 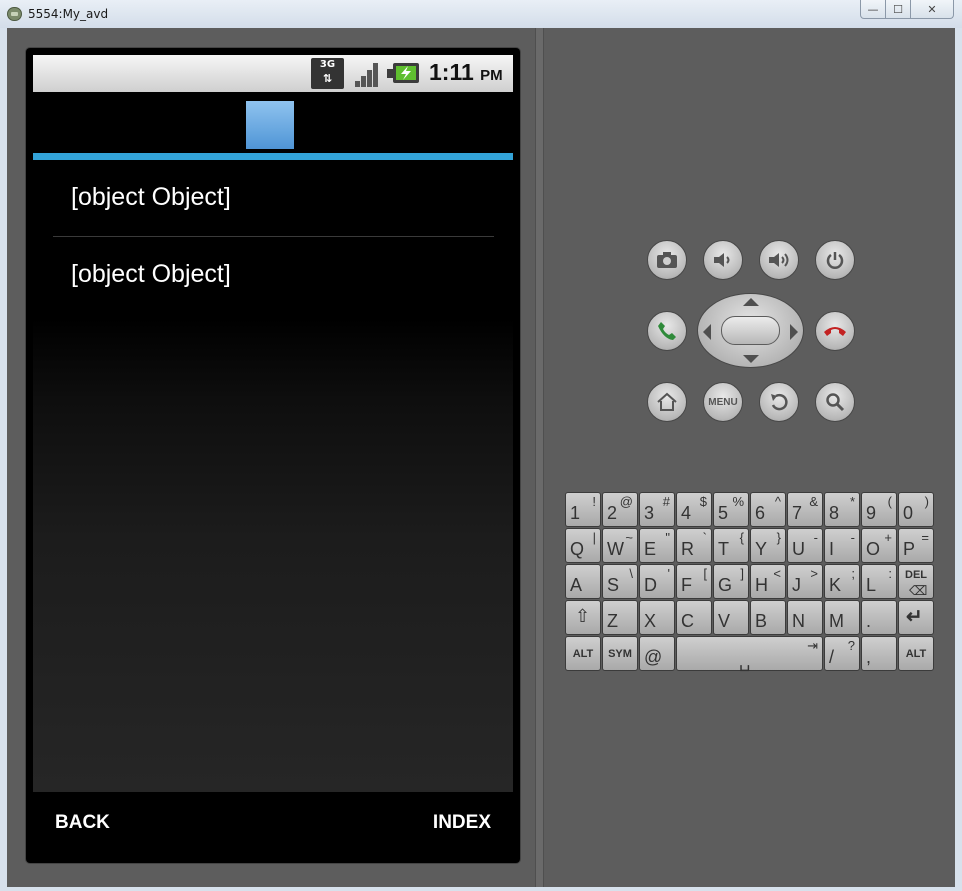 I want to click on panel-divider, so click(x=539, y=457).